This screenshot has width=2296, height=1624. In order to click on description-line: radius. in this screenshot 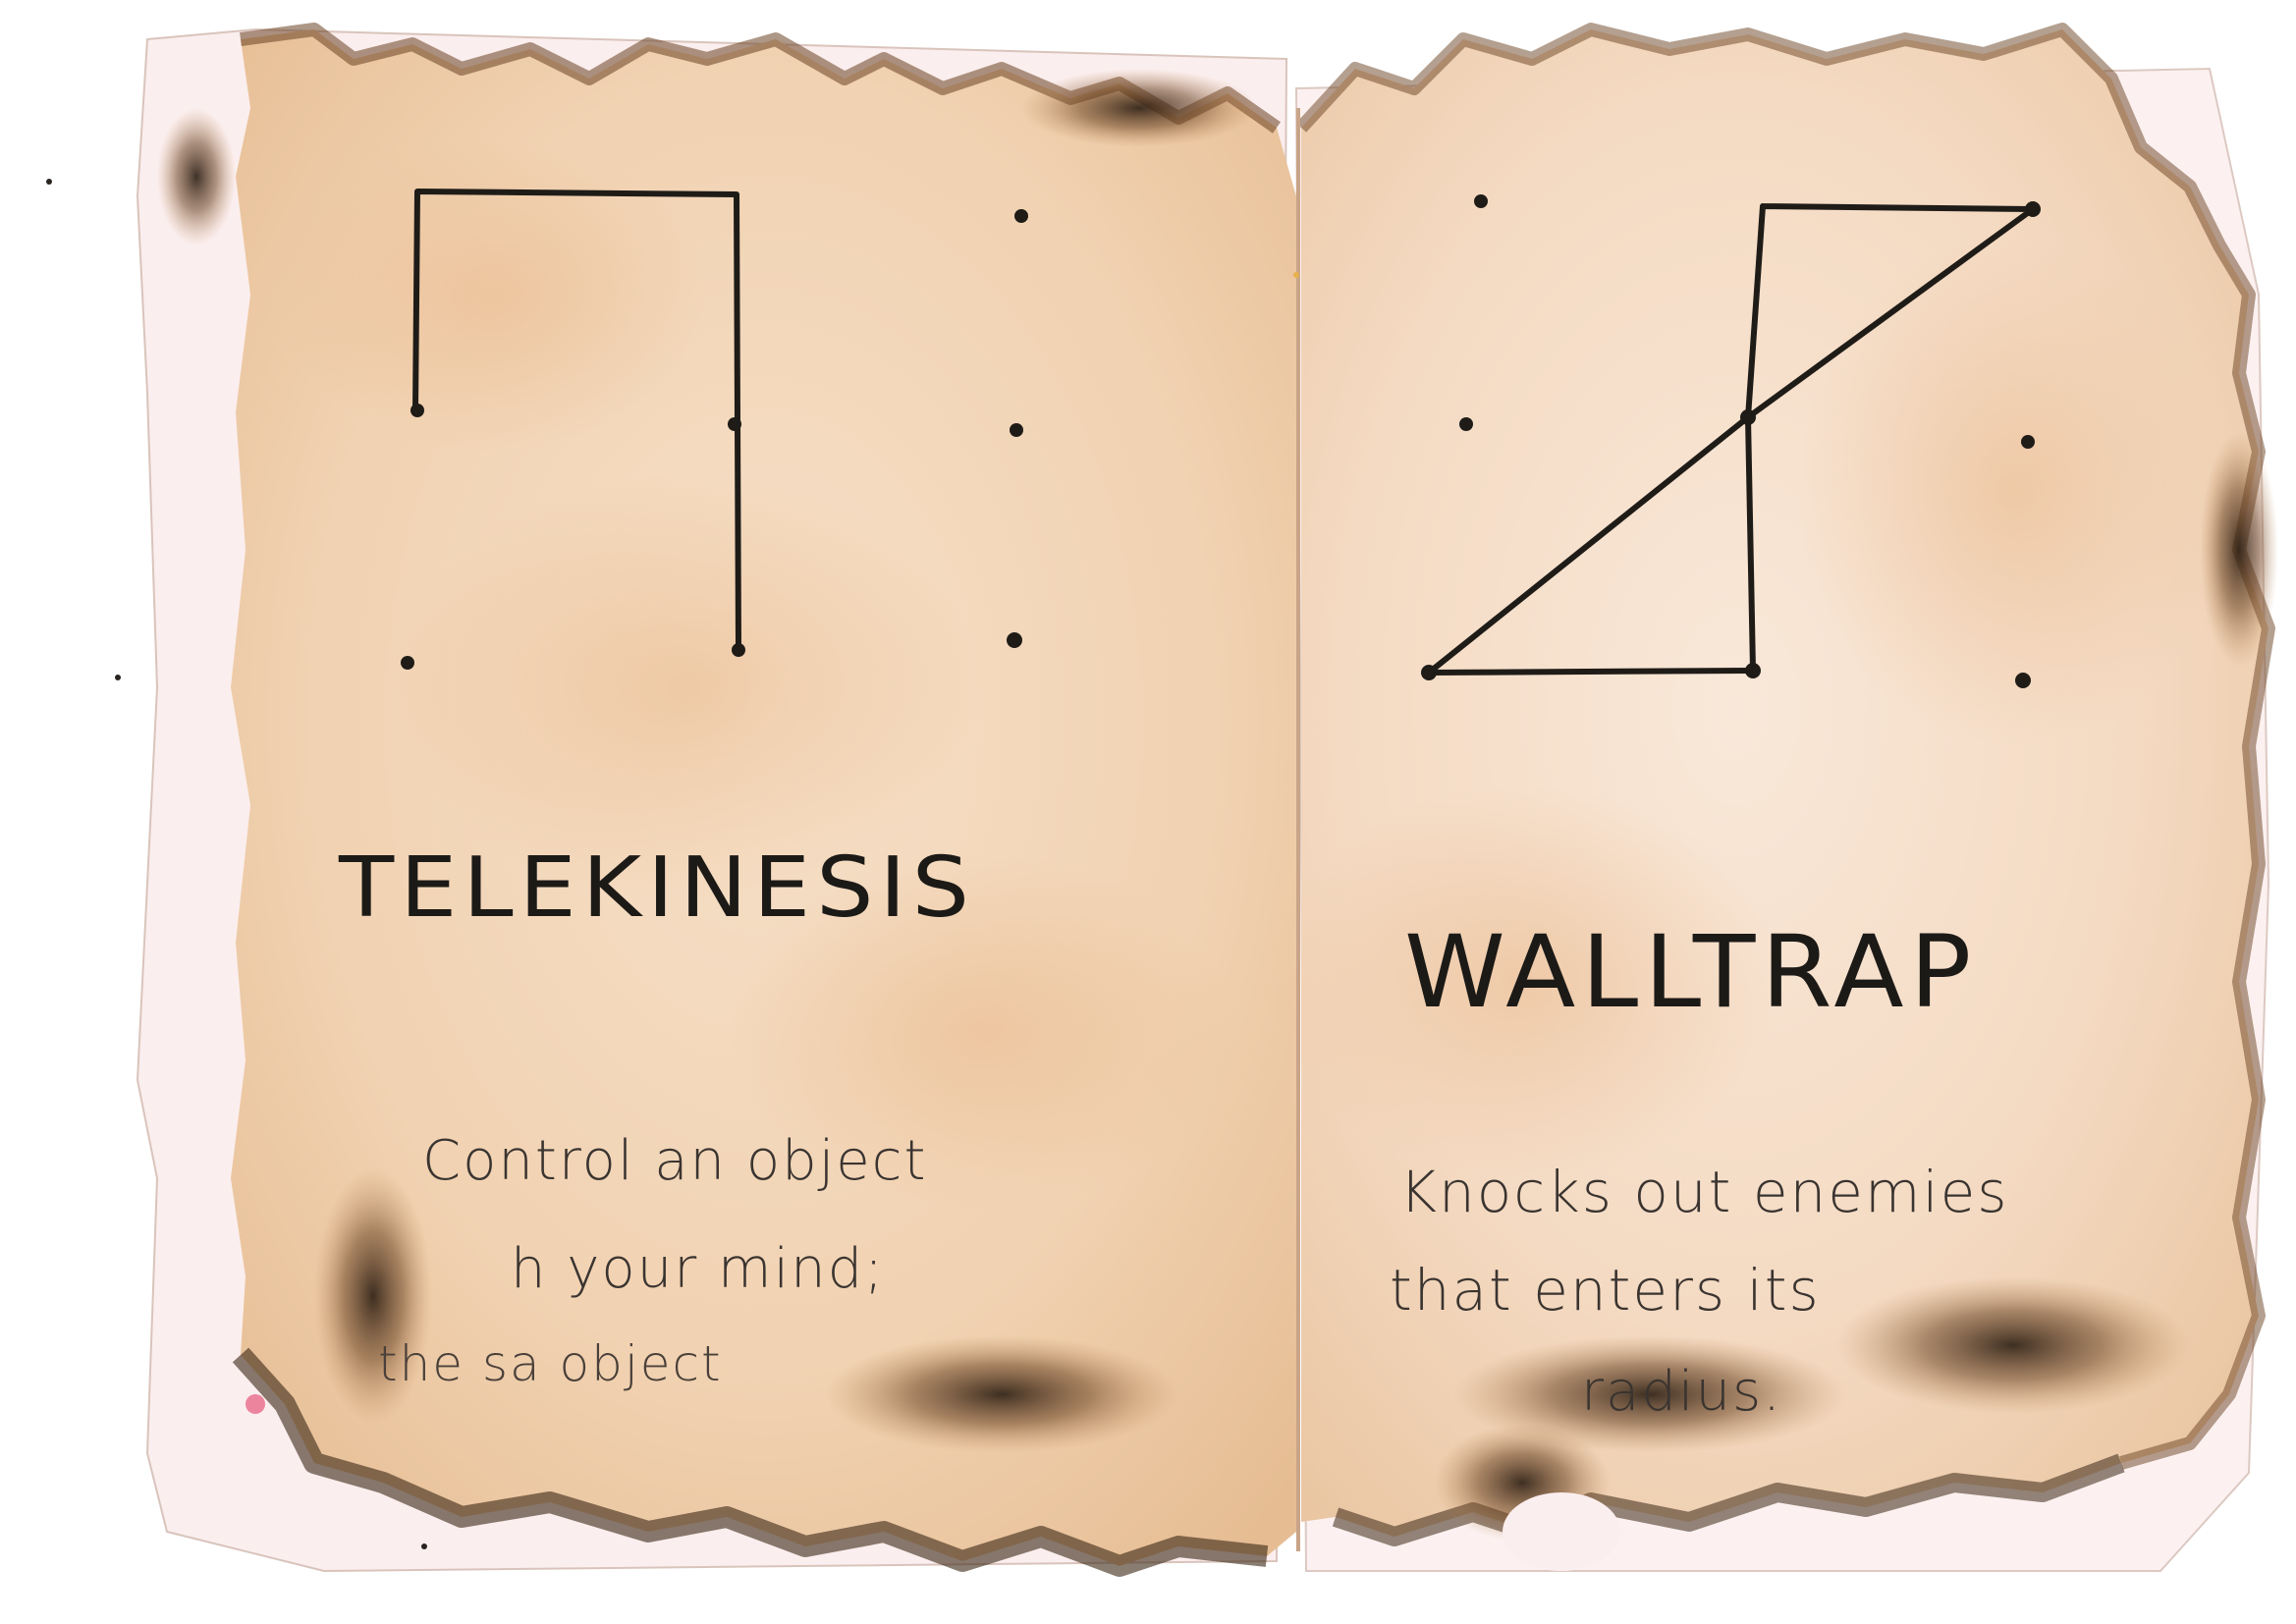, I will do `click(1681, 1392)`.